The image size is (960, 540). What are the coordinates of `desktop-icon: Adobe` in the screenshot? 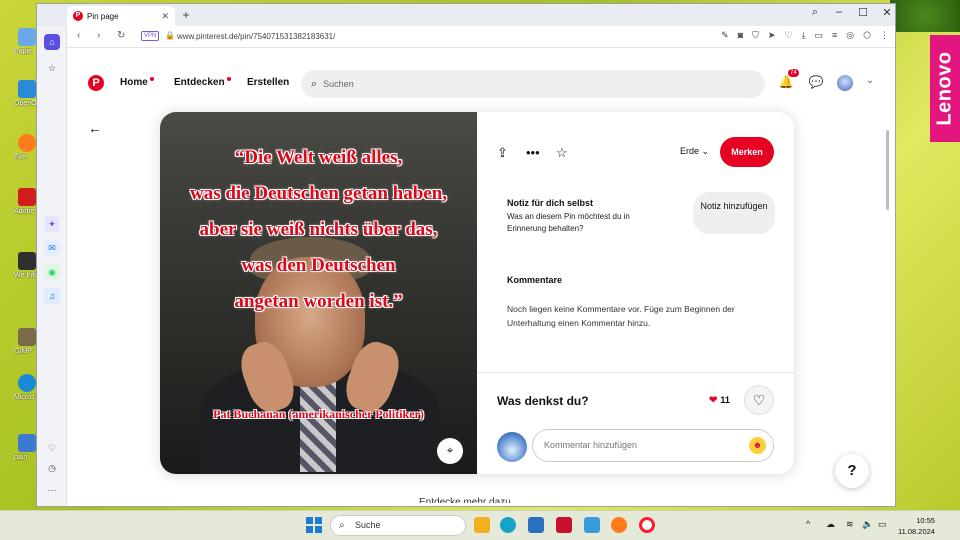 It's located at (25, 201).